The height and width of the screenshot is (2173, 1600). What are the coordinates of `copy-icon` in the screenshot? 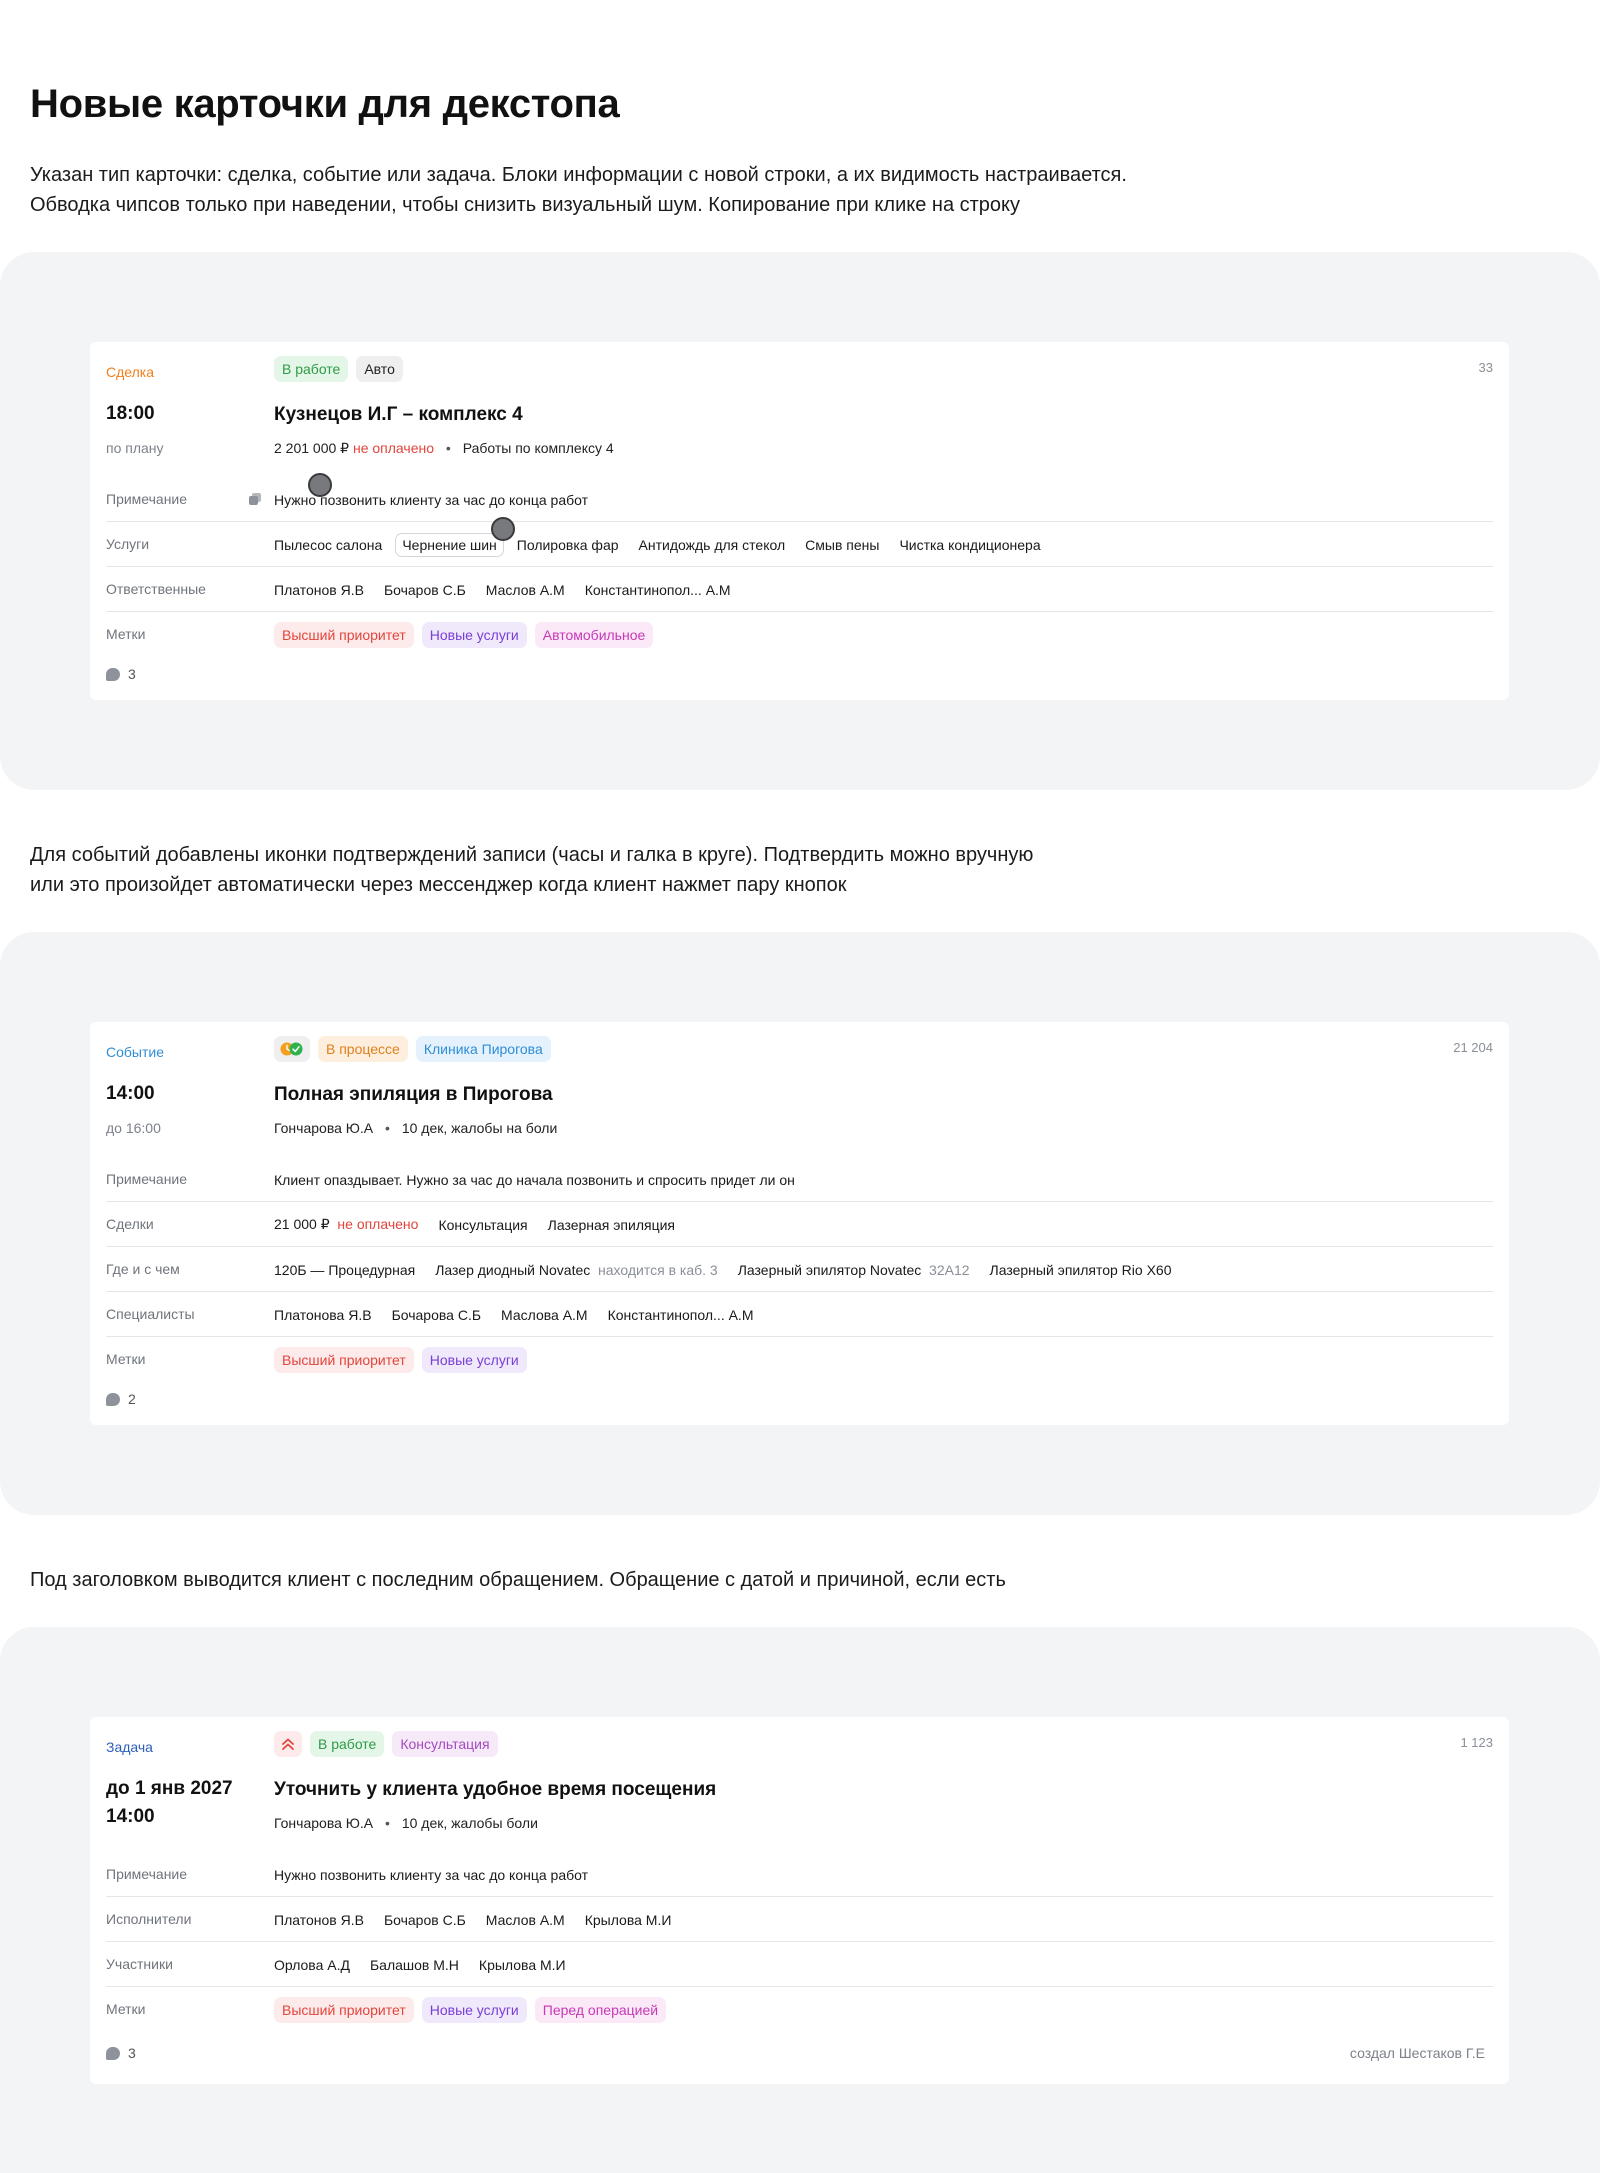 It's located at (255, 499).